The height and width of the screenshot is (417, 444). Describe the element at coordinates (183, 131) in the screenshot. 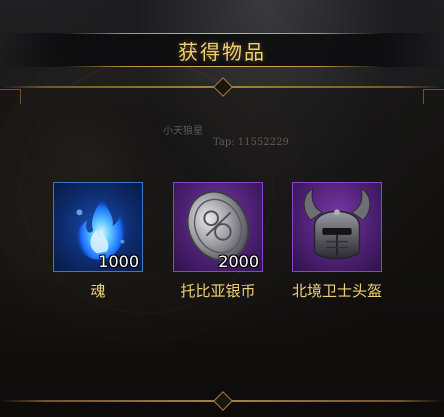

I see `watermark-username: 小天狼星` at that location.